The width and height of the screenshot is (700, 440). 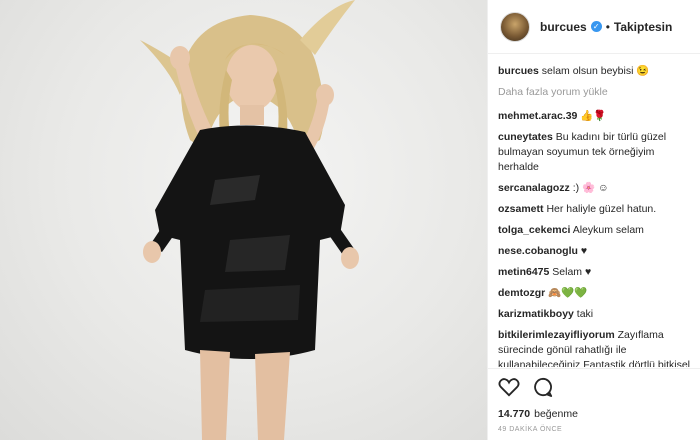 What do you see at coordinates (521, 209) in the screenshot?
I see `comment-username: ozsamett` at bounding box center [521, 209].